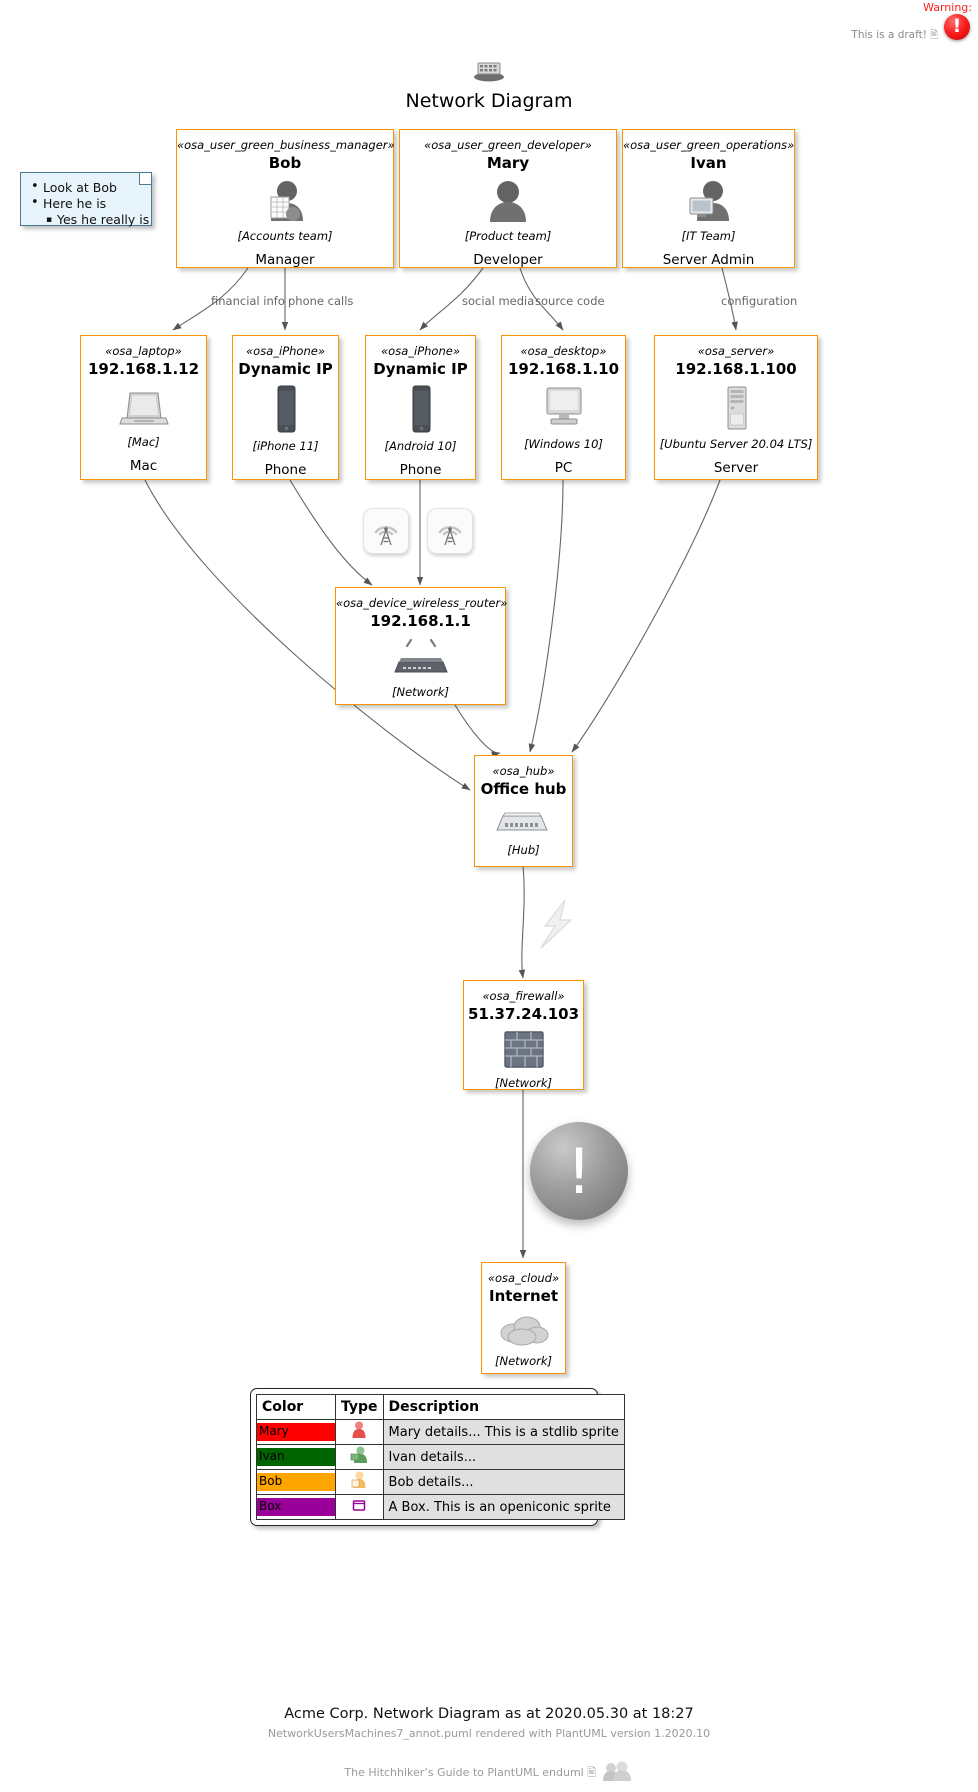 The height and width of the screenshot is (1792, 978). I want to click on legend-description: Mary details... This is a stdlib sprite, so click(503, 1432).